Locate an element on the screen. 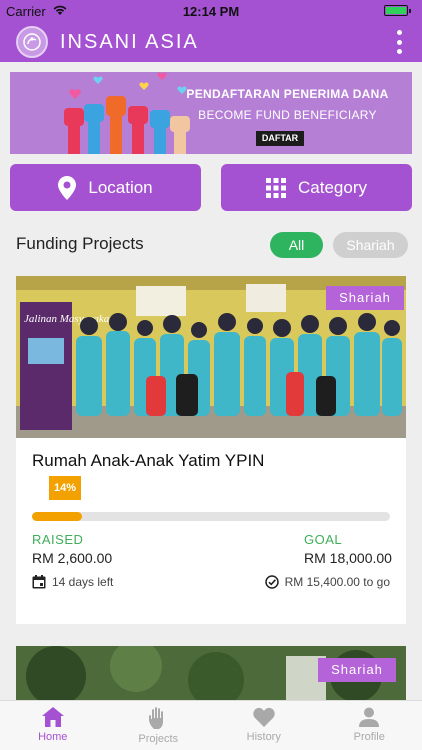  location-label: Location is located at coordinates (120, 187).